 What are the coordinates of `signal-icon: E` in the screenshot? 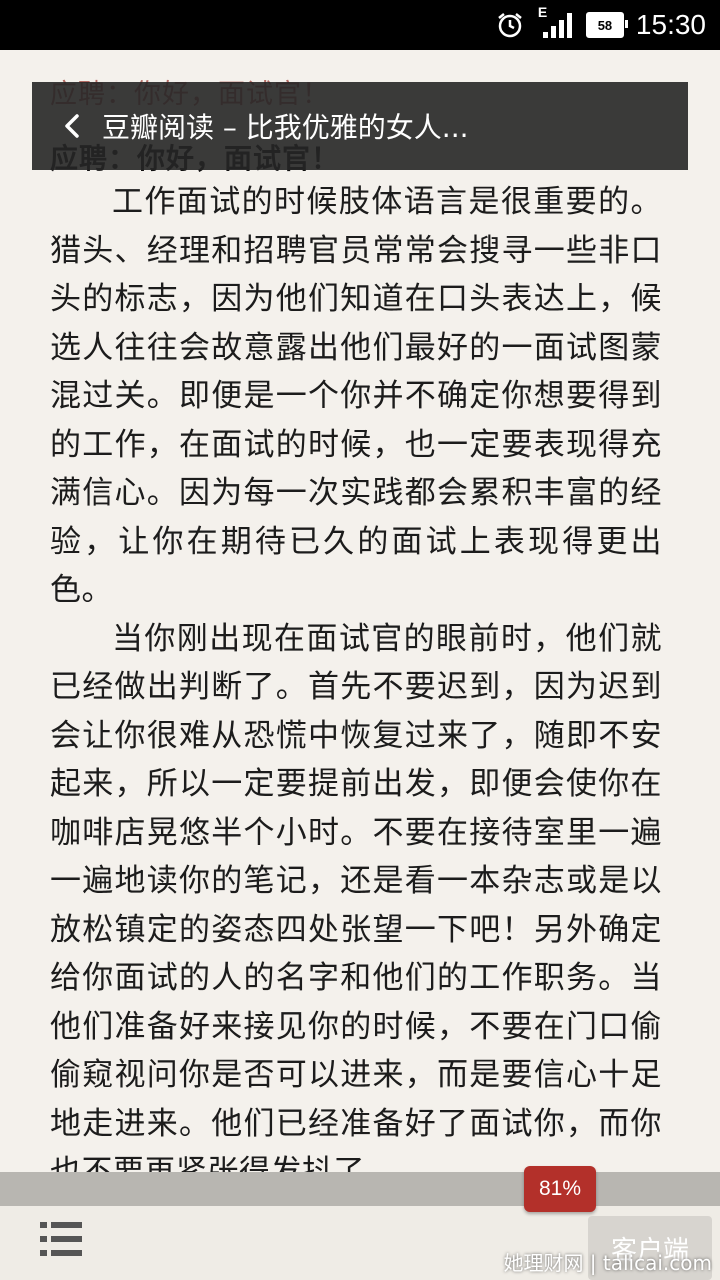 It's located at (555, 21).